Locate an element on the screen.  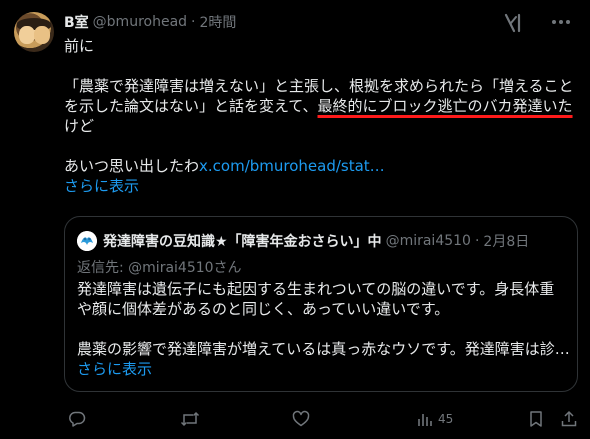
avatar is located at coordinates (34, 32).